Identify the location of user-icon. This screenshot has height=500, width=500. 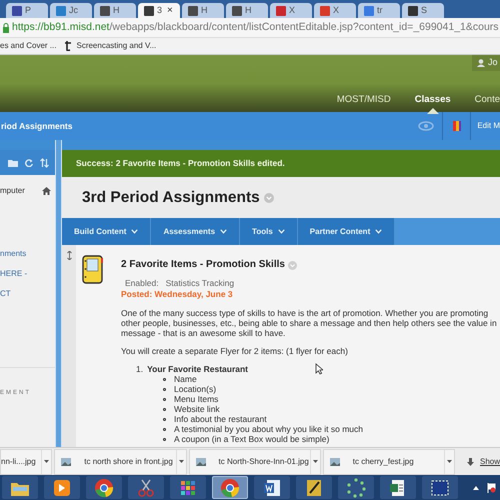
(481, 63).